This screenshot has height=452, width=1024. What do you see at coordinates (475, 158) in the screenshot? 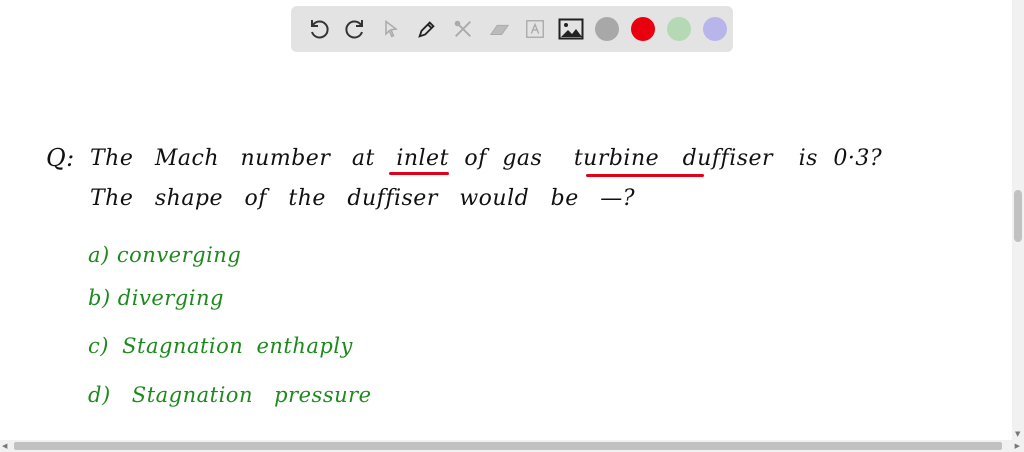
I see `word: of` at bounding box center [475, 158].